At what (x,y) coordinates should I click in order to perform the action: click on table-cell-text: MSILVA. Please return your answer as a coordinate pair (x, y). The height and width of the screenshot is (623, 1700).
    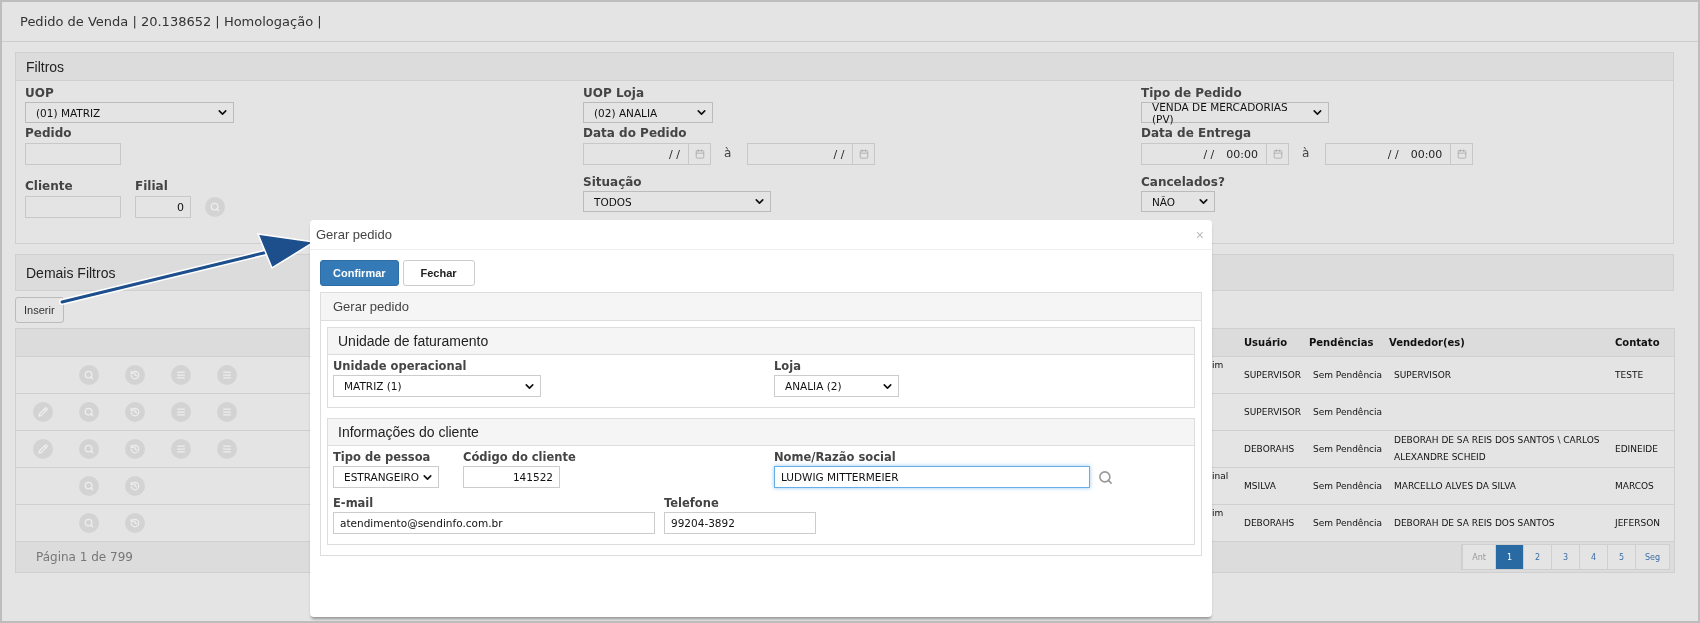
    Looking at the image, I should click on (1260, 486).